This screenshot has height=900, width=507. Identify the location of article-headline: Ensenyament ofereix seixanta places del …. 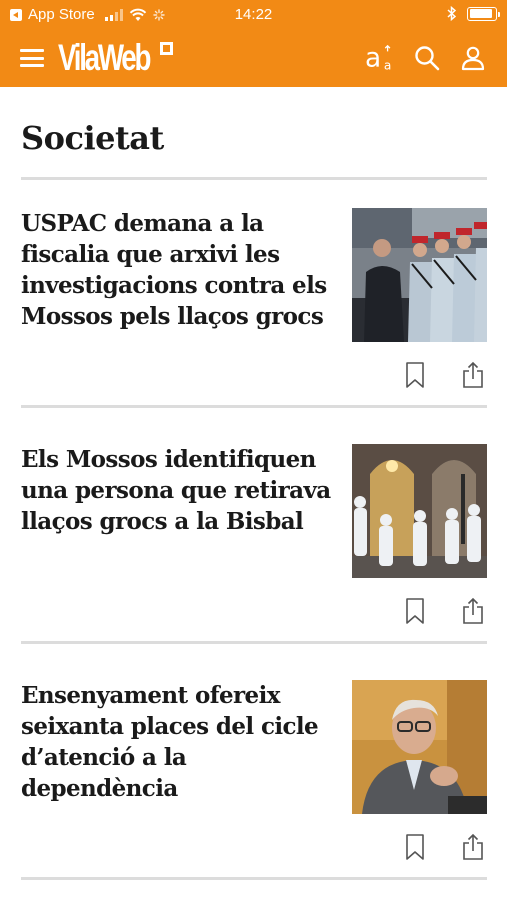
(178, 742).